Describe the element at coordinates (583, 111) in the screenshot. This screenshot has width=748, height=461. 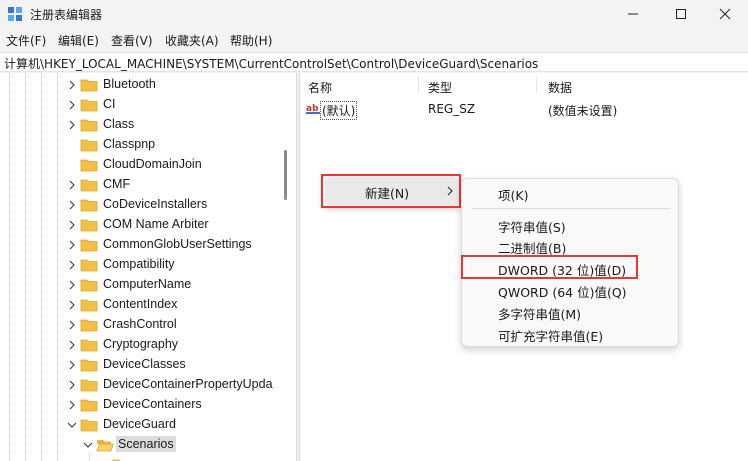
I see `value-data: (数值未设置)` at that location.